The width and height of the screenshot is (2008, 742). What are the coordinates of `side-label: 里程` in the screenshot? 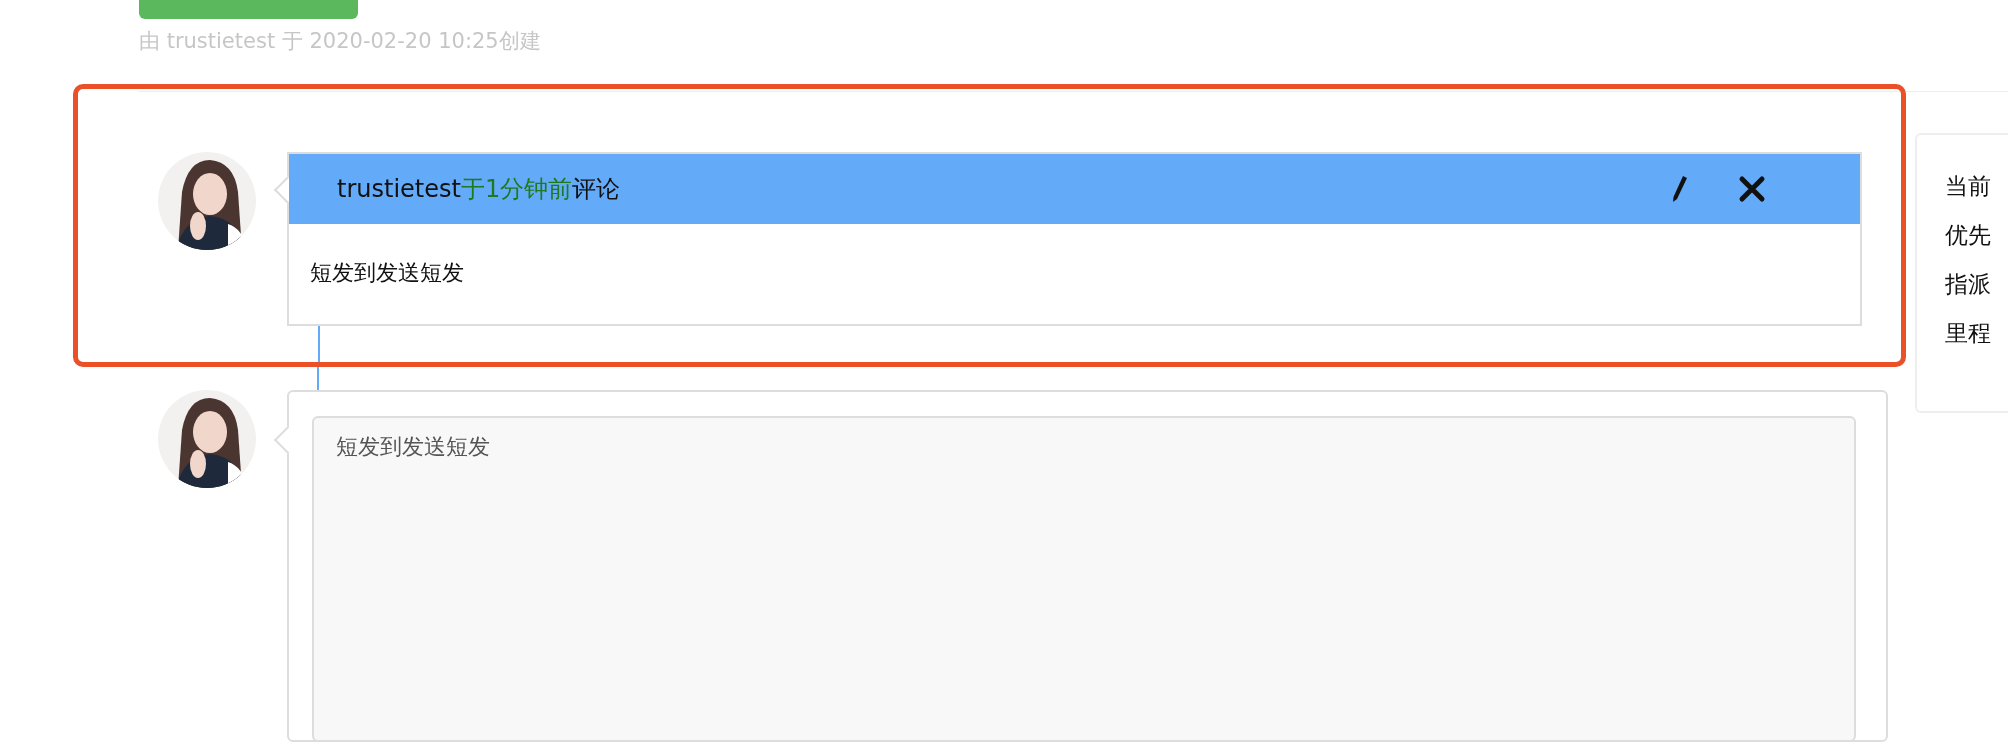 It's located at (1968, 333).